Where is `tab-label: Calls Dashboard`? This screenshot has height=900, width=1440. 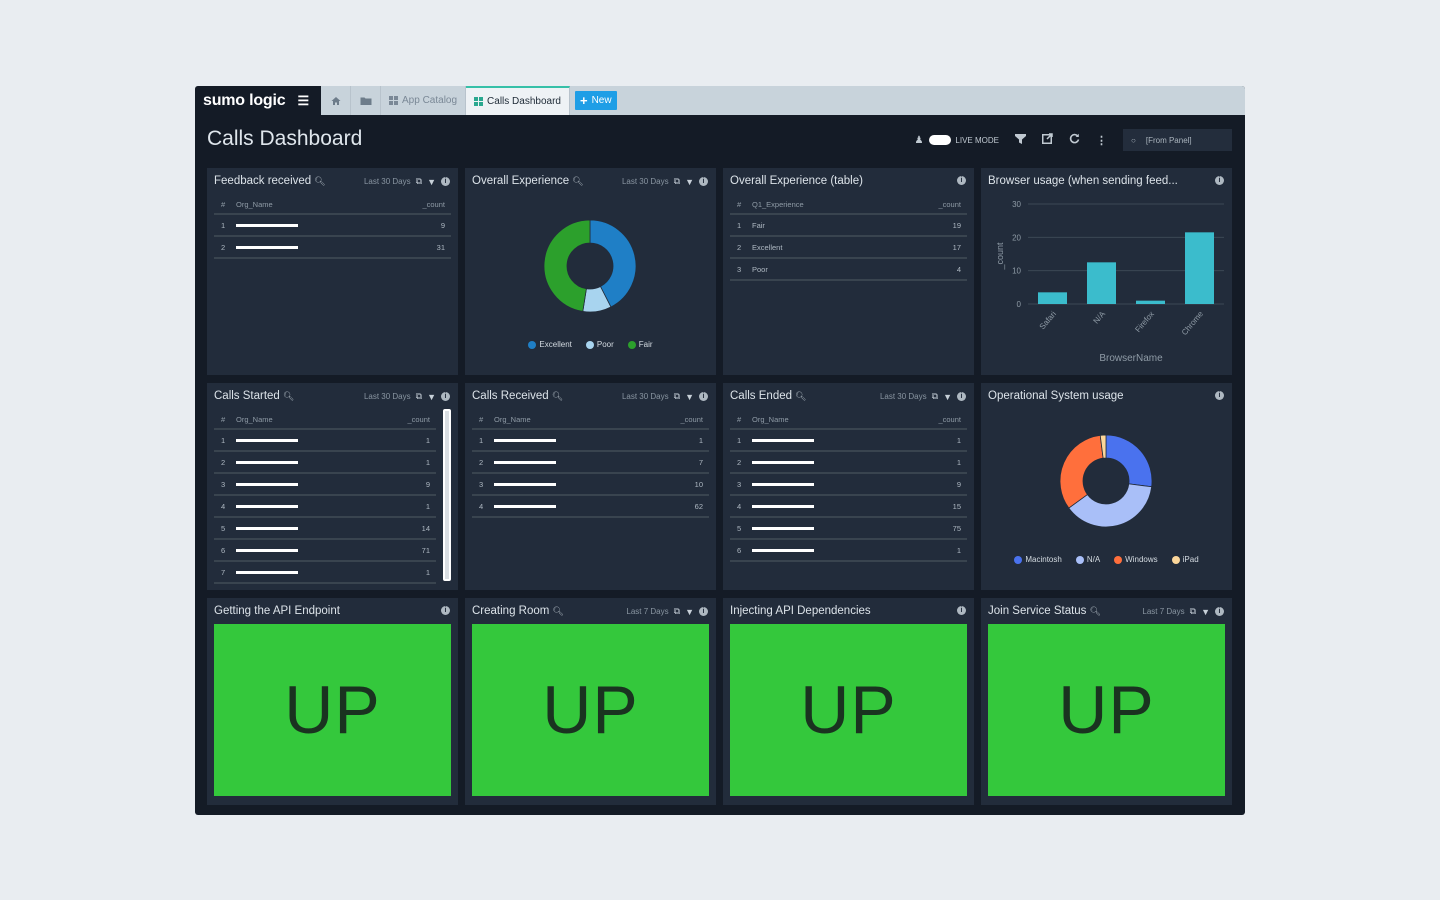 tab-label: Calls Dashboard is located at coordinates (524, 101).